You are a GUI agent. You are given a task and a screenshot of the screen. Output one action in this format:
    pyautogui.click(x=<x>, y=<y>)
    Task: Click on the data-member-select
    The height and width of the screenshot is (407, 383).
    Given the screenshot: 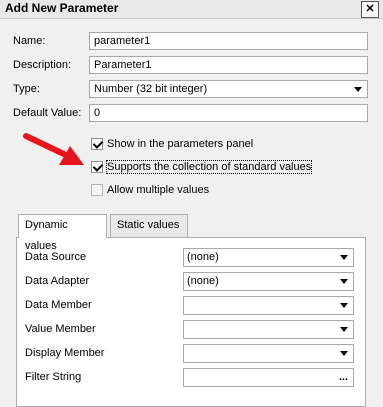 What is the action you would take?
    pyautogui.click(x=268, y=305)
    